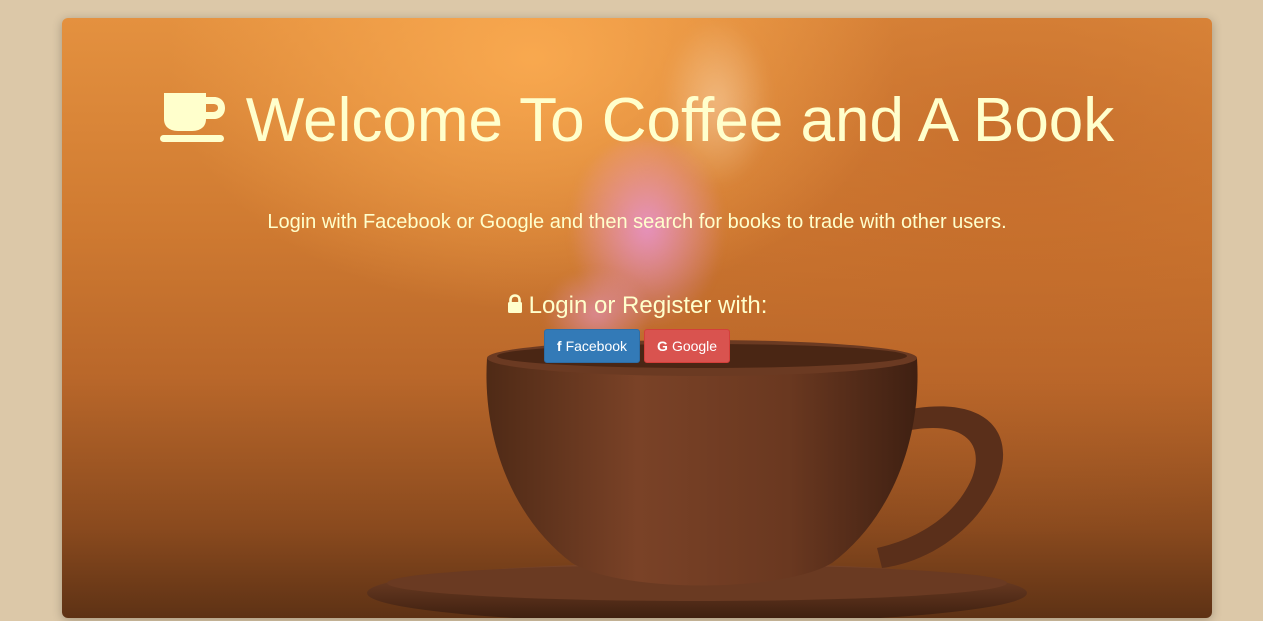 Image resolution: width=1263 pixels, height=621 pixels. I want to click on login-heading: Login or Register with:, so click(637, 306).